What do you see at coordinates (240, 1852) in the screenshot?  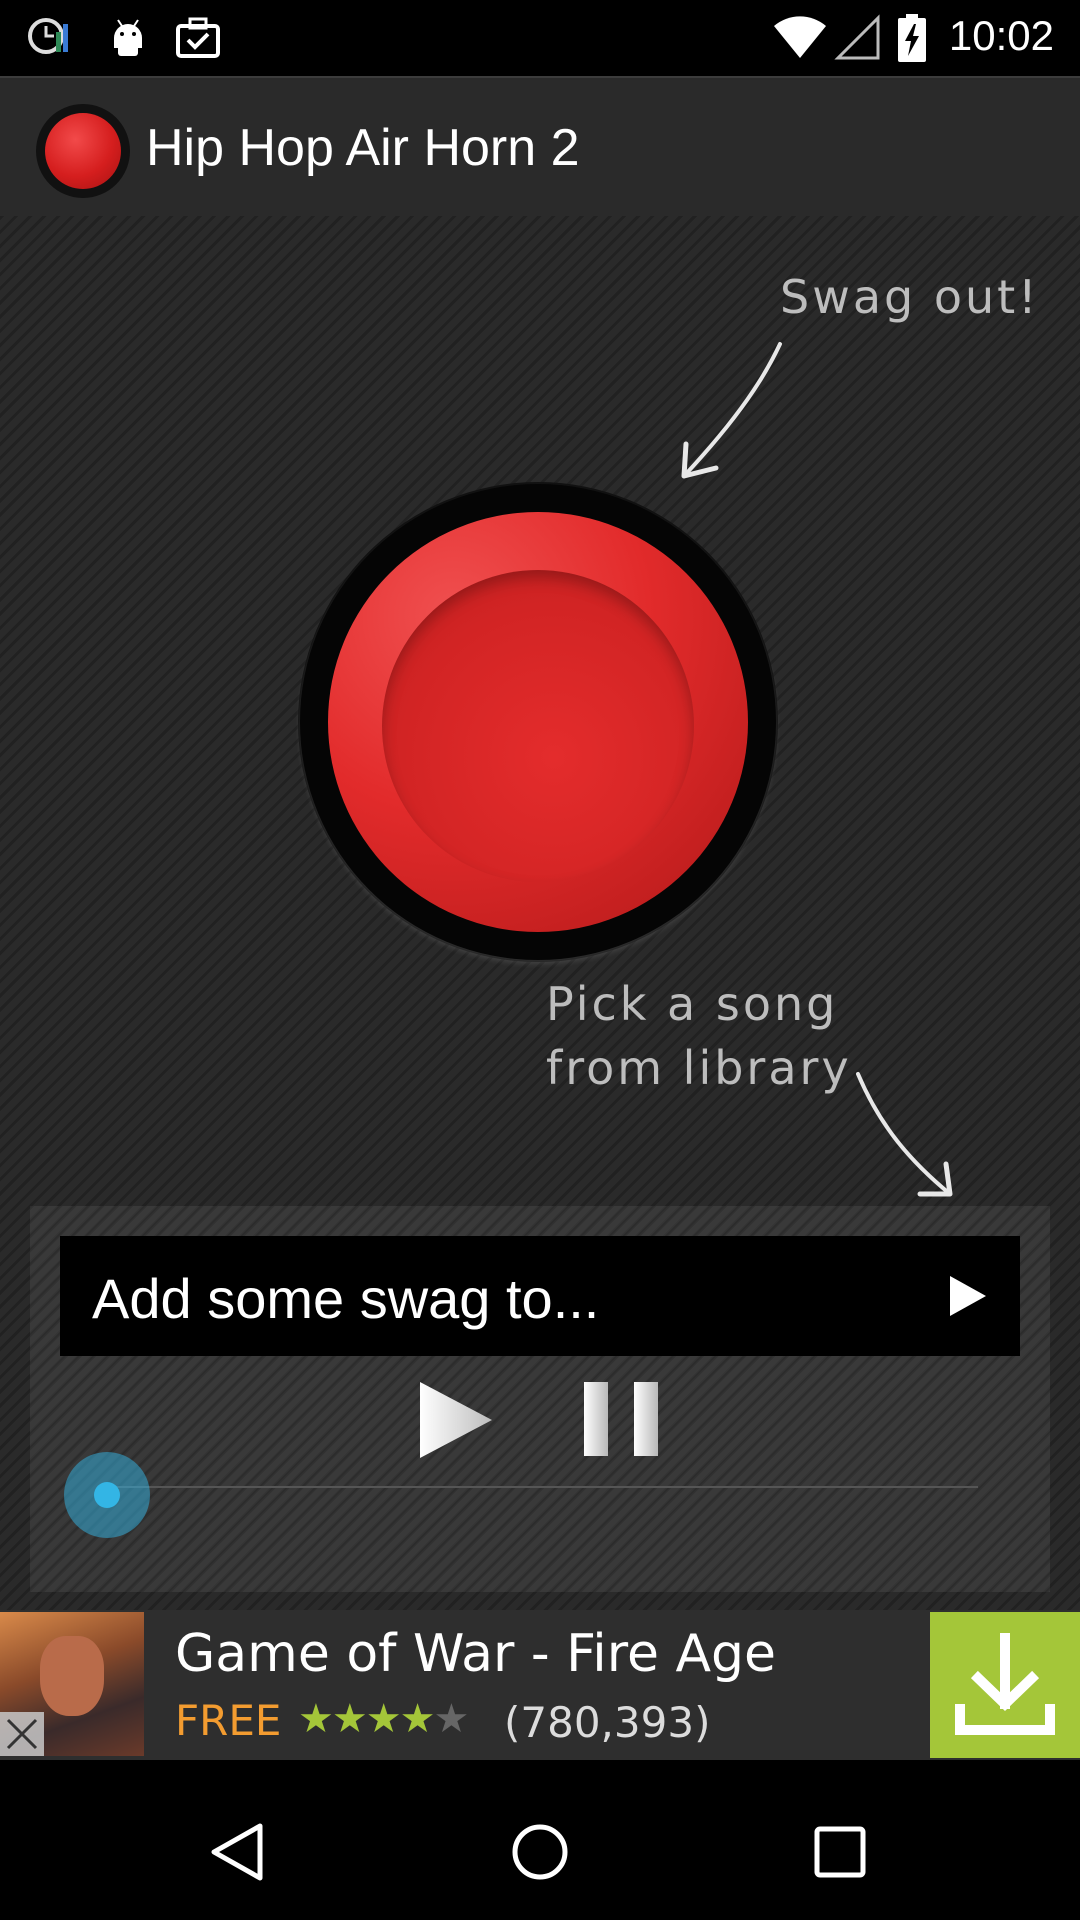 I see `back-icon` at bounding box center [240, 1852].